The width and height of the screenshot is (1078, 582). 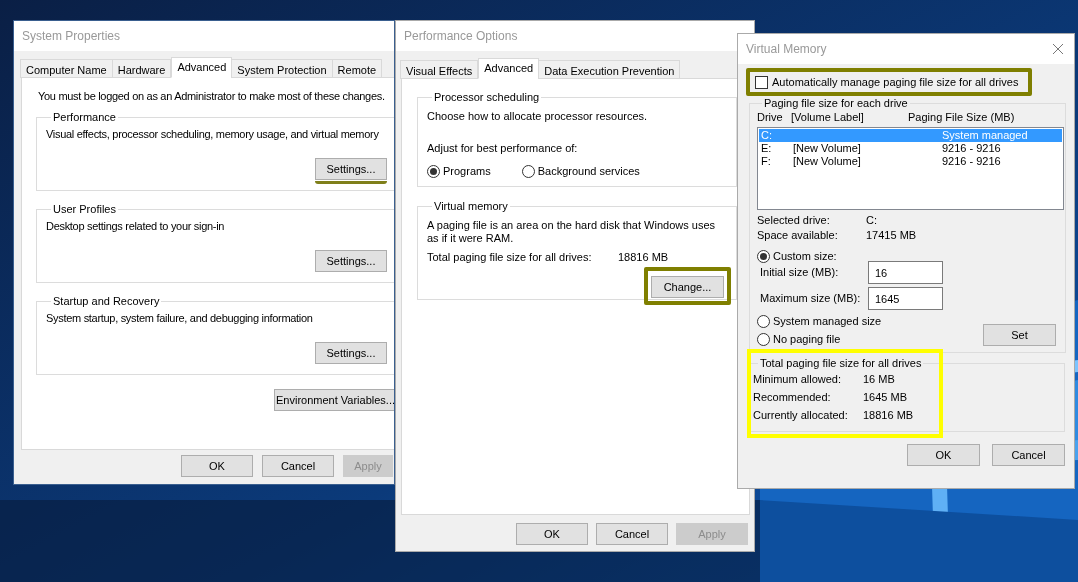 I want to click on drive-row: F: [New Volume] 9216 - 9216, so click(x=910, y=161).